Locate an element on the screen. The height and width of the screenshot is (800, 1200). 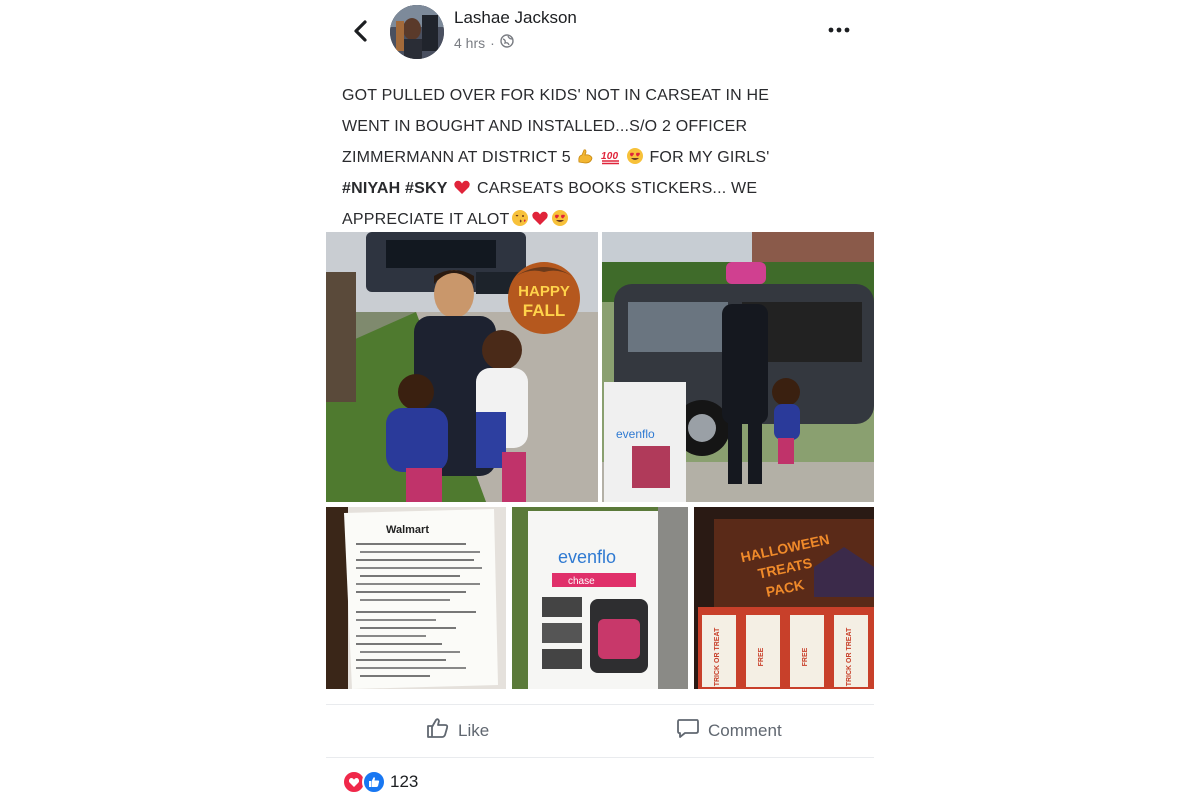
author-name: Lashae Jackson is located at coordinates (515, 18).